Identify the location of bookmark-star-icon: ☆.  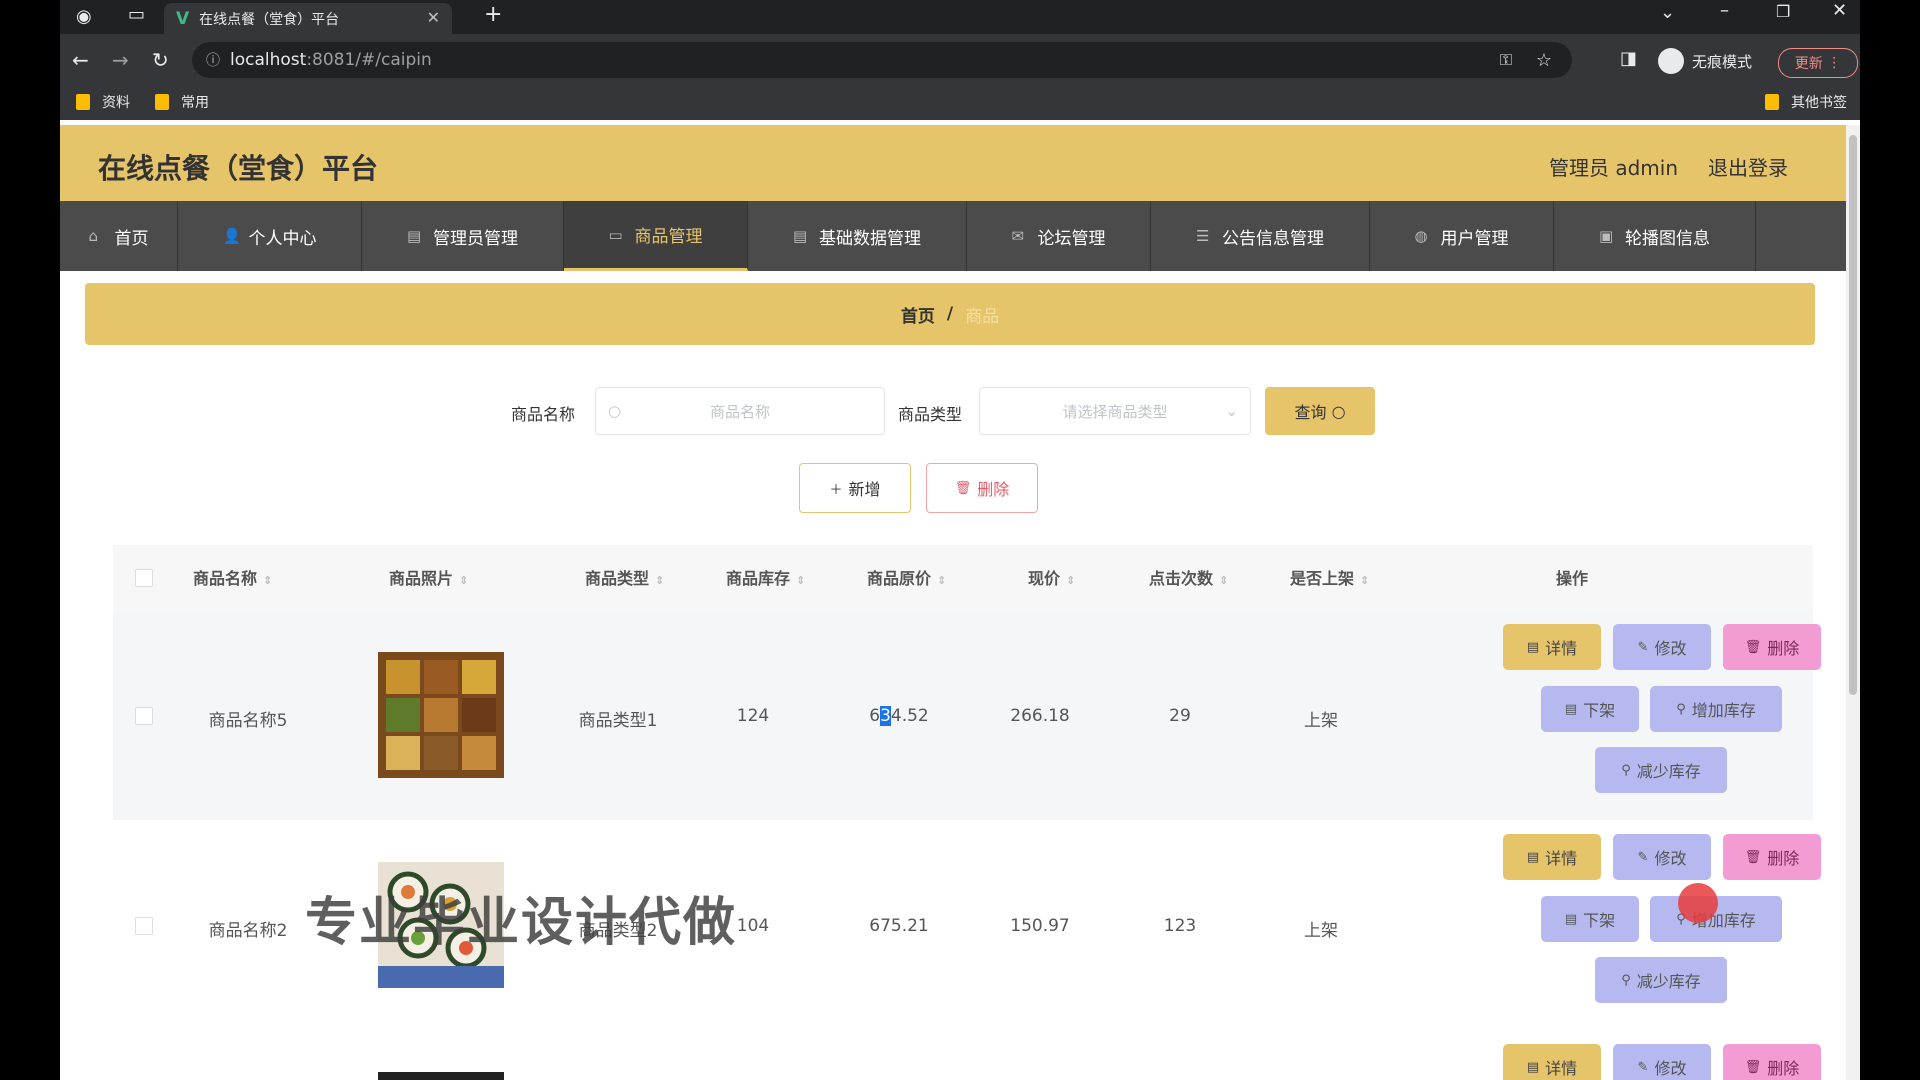
(1544, 60).